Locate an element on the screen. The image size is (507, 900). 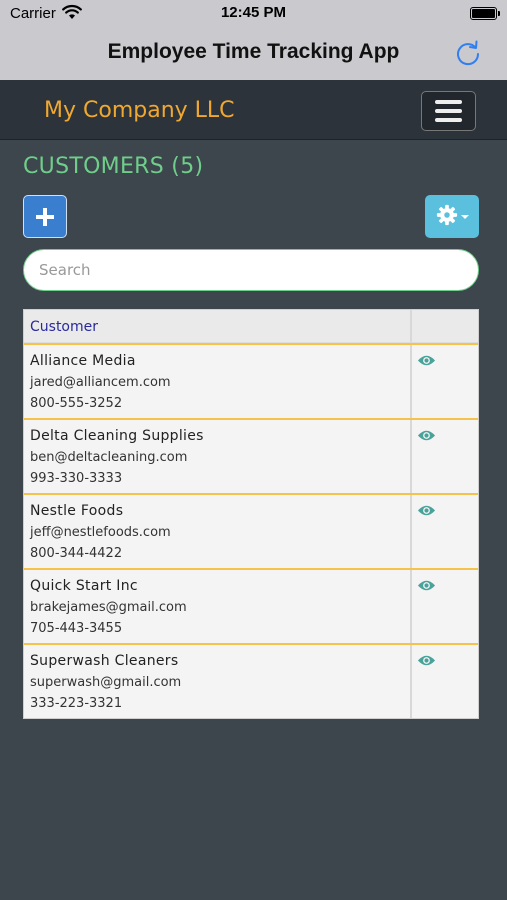
customer-email: jared@alliancem.com is located at coordinates (100, 382).